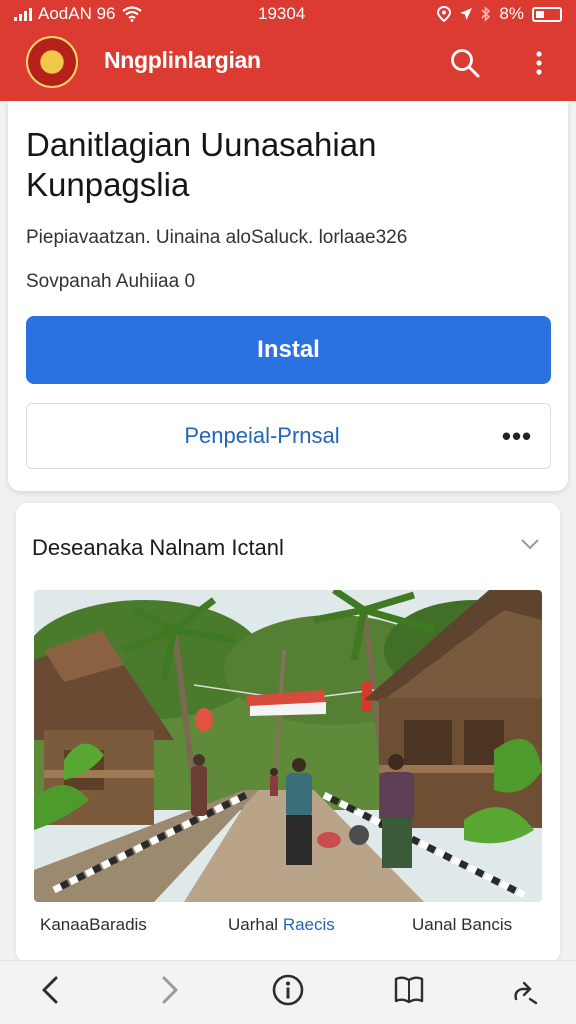 This screenshot has height=1024, width=576. I want to click on caption-2-link: Raecis, so click(309, 924).